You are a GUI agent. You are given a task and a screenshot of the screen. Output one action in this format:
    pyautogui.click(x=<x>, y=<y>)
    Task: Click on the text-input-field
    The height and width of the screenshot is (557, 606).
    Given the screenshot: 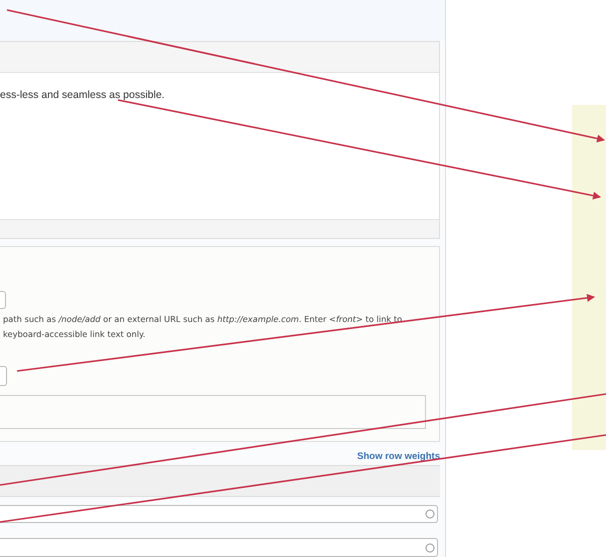 What is the action you would take?
    pyautogui.click(x=3, y=376)
    